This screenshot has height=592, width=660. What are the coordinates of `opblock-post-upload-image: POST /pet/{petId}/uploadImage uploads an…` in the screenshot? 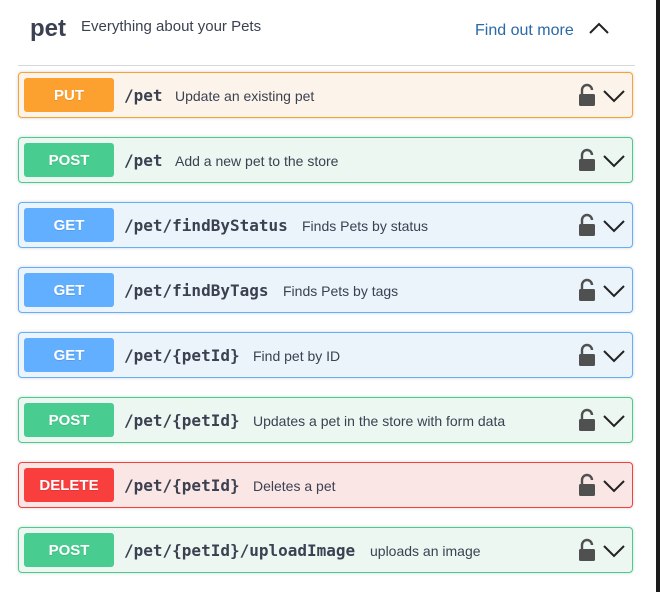 It's located at (325, 550).